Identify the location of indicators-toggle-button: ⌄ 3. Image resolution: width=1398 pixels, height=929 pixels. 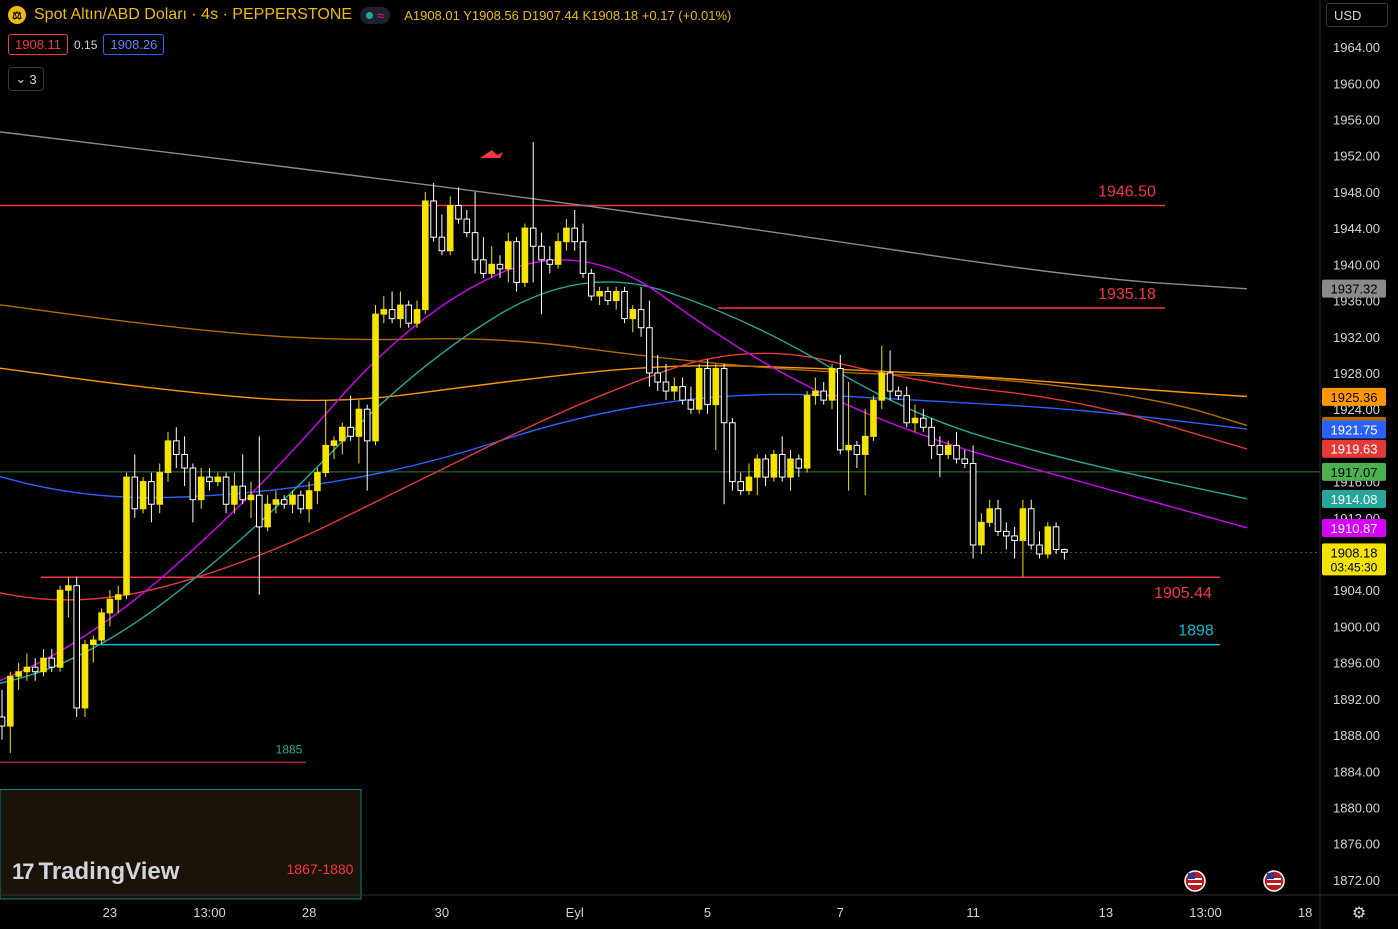
(26, 79).